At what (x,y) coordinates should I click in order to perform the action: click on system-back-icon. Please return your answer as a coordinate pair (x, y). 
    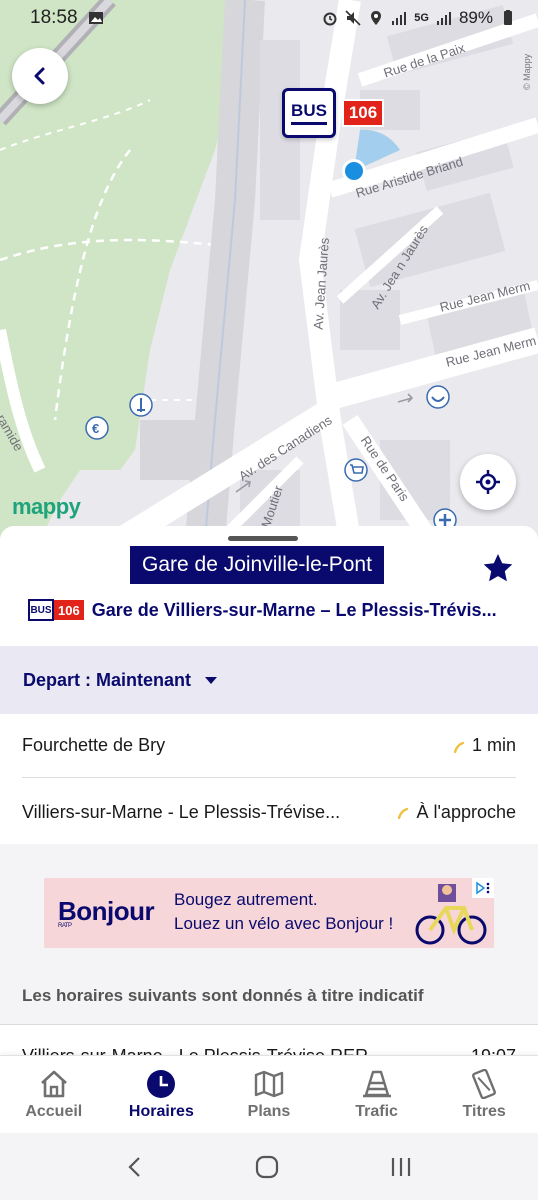
    Looking at the image, I should click on (135, 1167).